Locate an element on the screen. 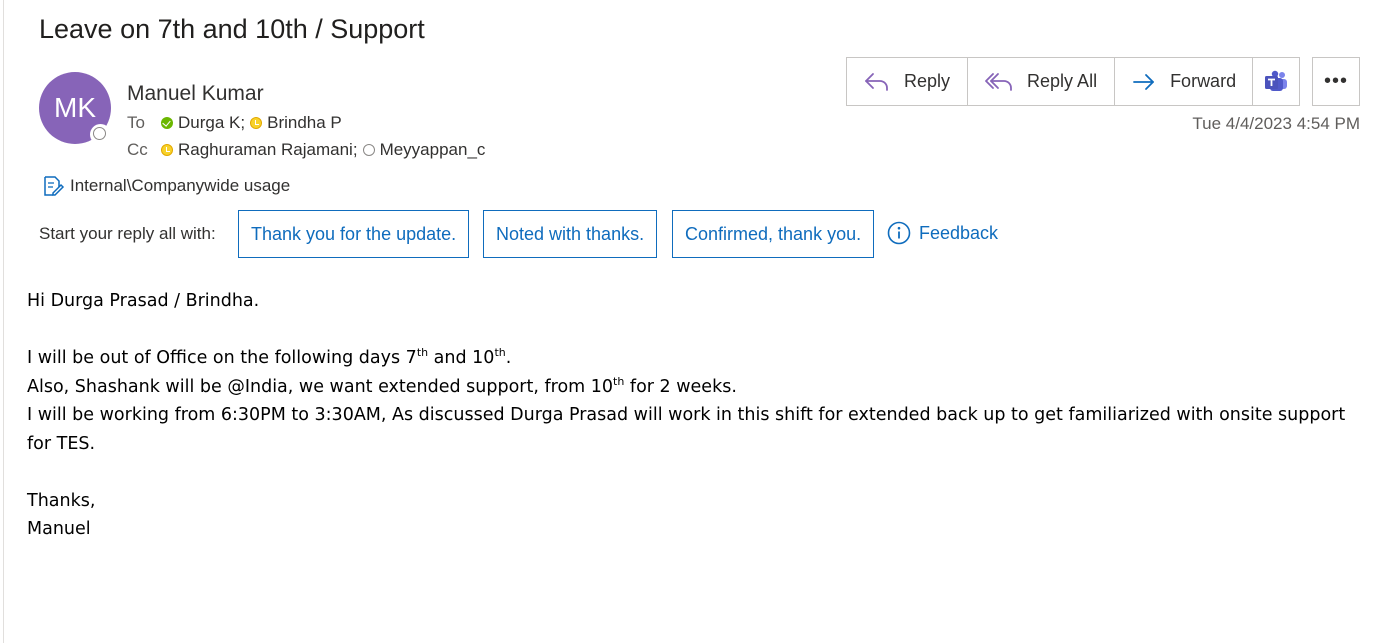 The height and width of the screenshot is (643, 1395). recipient-name: Raghuraman Rajamani is located at coordinates (265, 149).